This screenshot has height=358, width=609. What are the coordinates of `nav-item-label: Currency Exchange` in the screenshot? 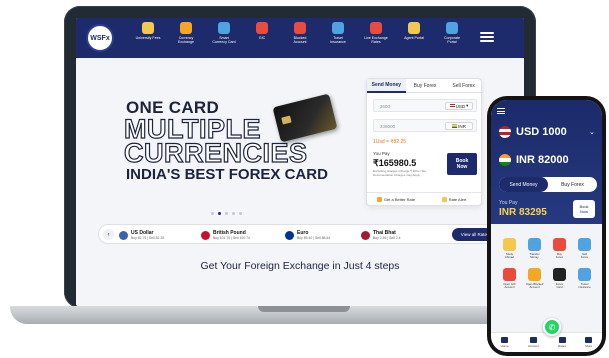 It's located at (186, 40).